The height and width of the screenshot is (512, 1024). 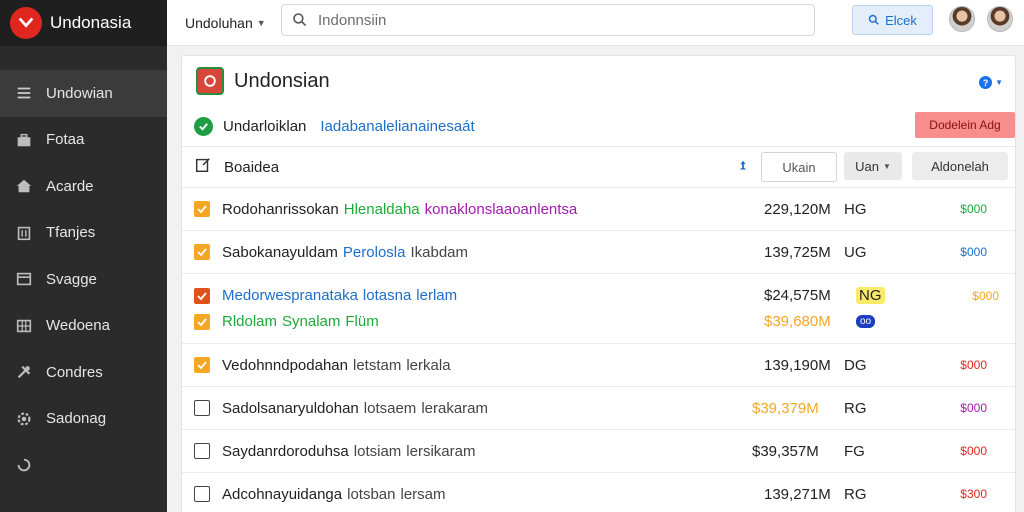 I want to click on sidebar-item-6: Condres, so click(x=83, y=372).